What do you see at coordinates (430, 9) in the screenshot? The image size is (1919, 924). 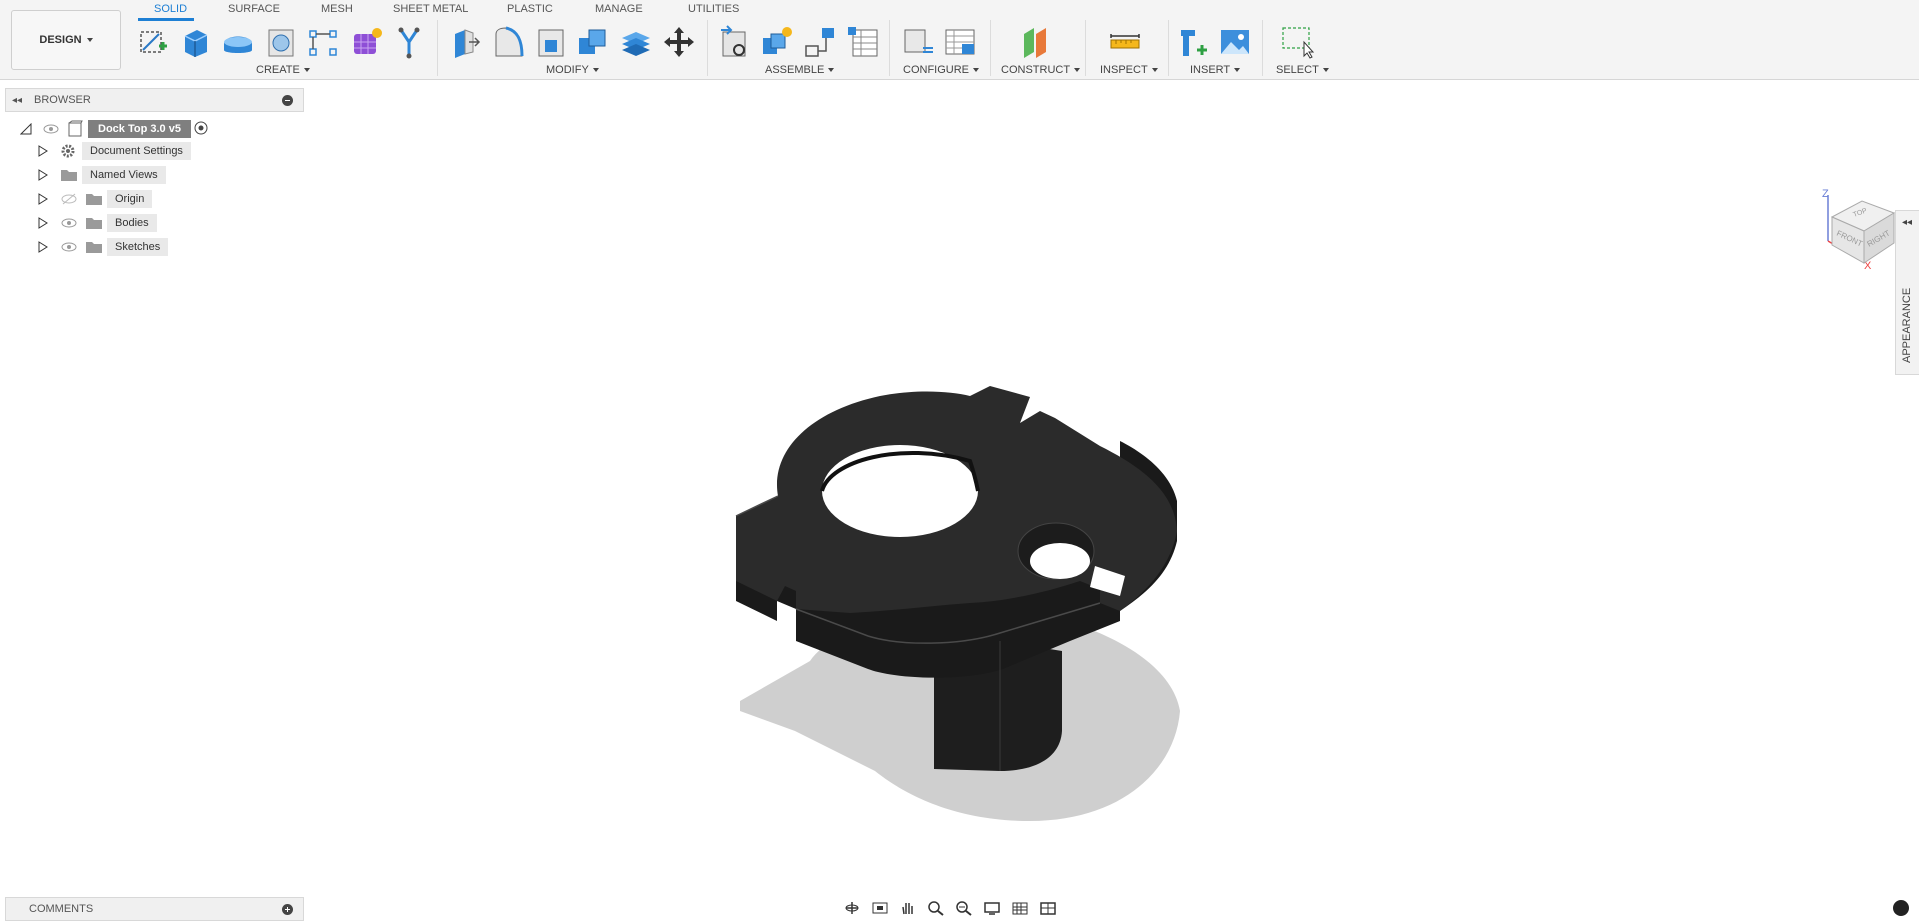 I see `tab-sheet-metal: SHEET METAL` at bounding box center [430, 9].